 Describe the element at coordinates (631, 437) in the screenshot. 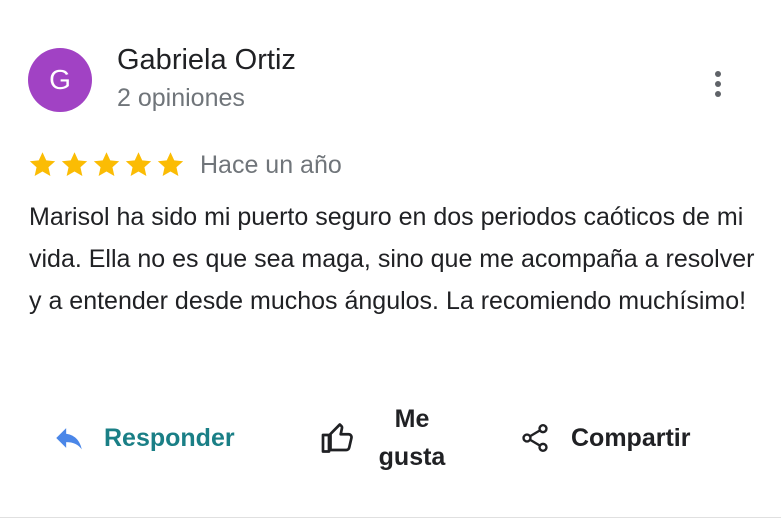

I see `share-label: Compartir` at that location.